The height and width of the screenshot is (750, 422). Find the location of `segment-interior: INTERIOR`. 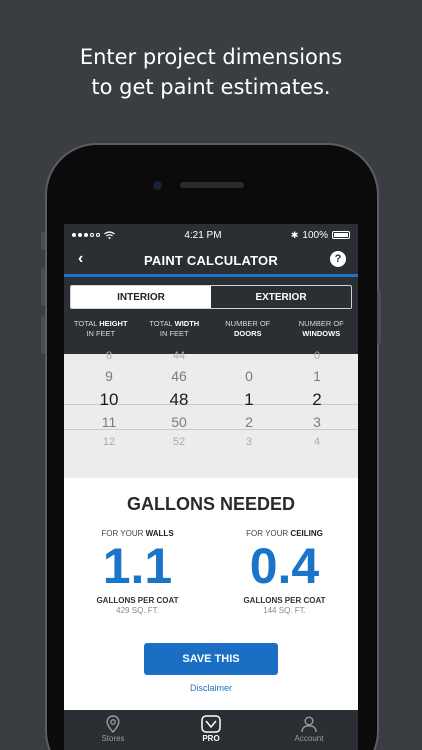

segment-interior: INTERIOR is located at coordinates (141, 297).